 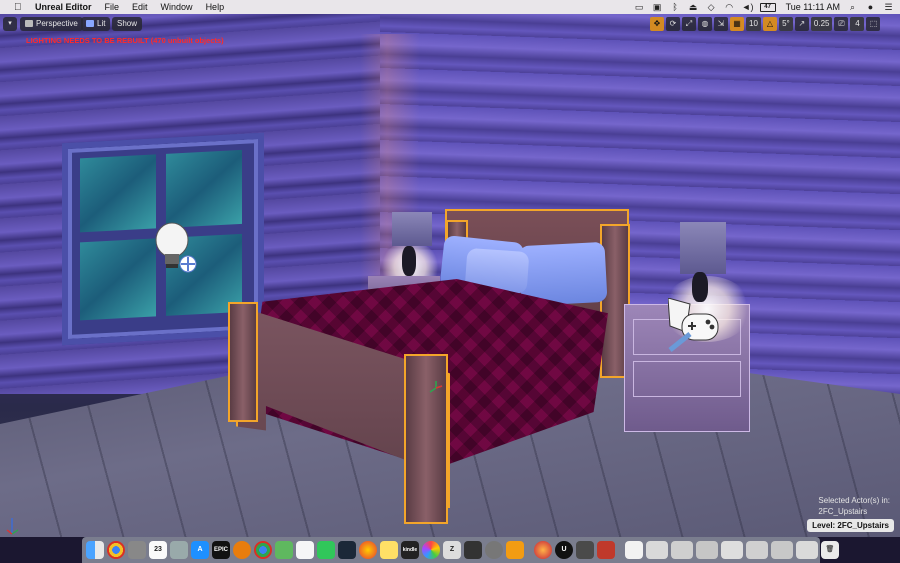 I want to click on camera-speed-value: 4, so click(x=857, y=24).